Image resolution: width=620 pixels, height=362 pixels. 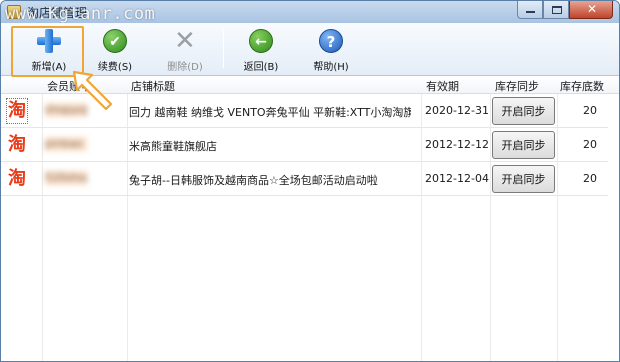 What do you see at coordinates (517, 86) in the screenshot?
I see `column-header-sync: 库存同步` at bounding box center [517, 86].